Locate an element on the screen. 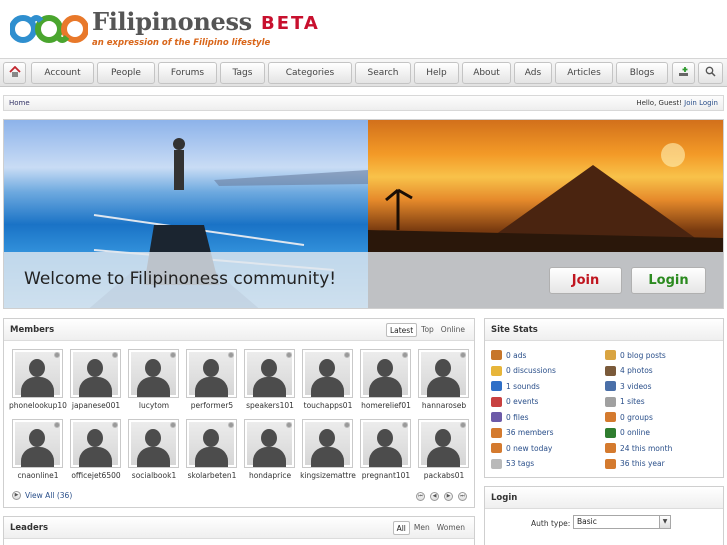 This screenshot has height=545, width=727. member-card: japanese001 is located at coordinates (96, 380).